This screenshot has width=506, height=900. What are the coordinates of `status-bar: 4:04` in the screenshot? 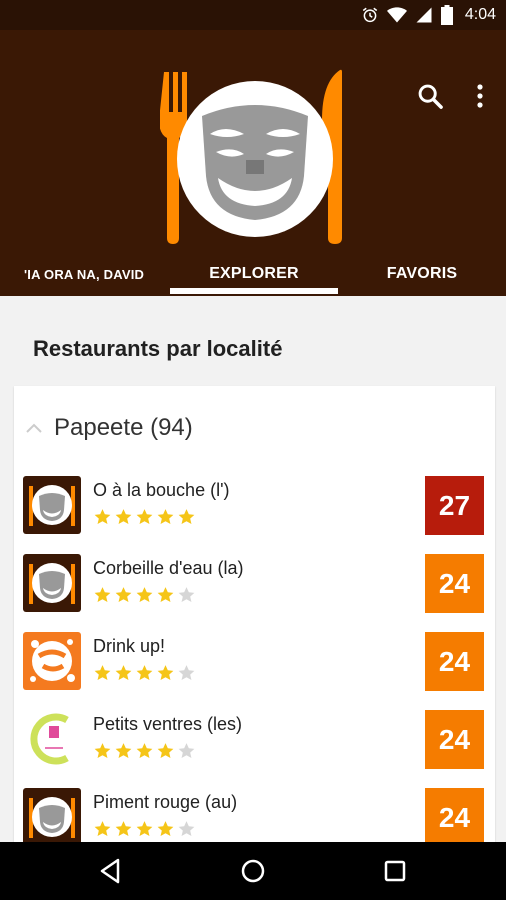 It's located at (253, 15).